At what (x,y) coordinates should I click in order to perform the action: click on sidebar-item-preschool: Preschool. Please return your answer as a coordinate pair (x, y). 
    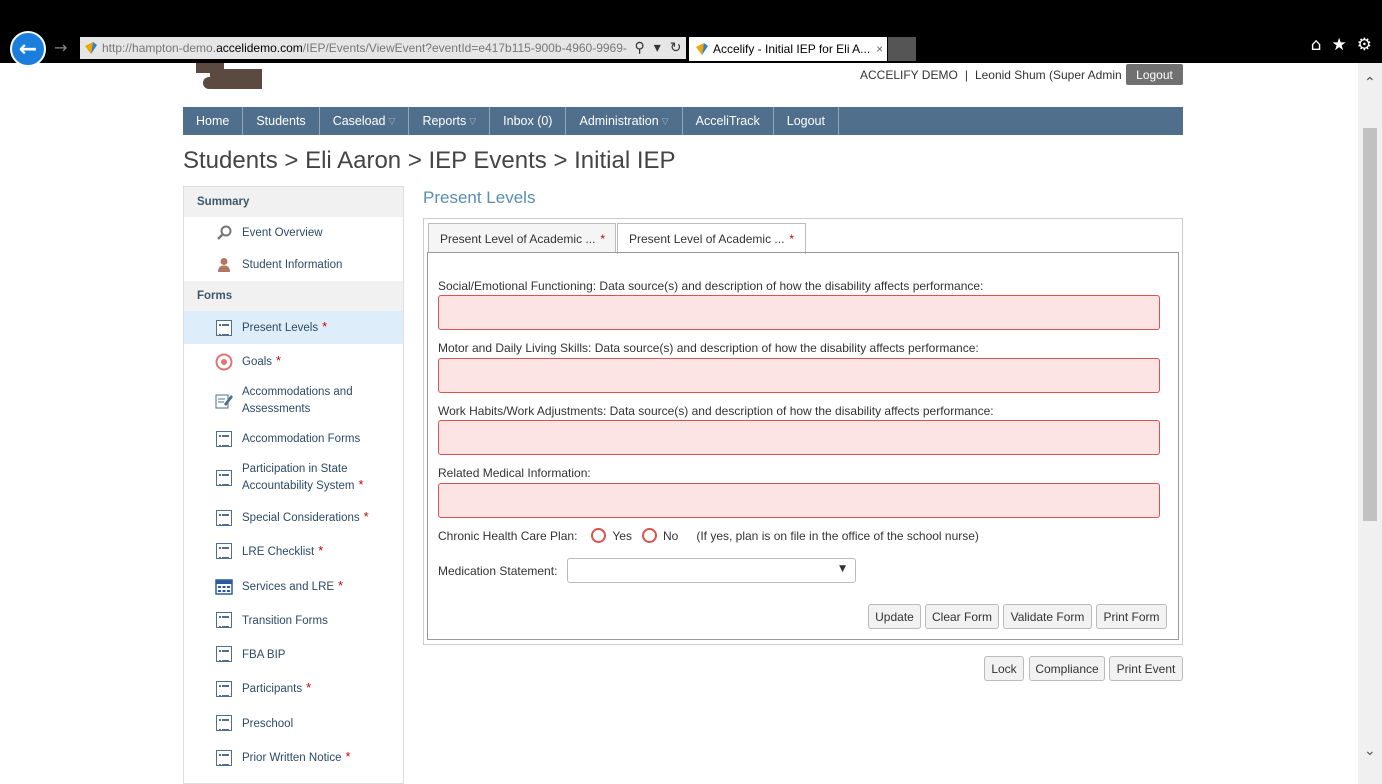
    Looking at the image, I should click on (293, 723).